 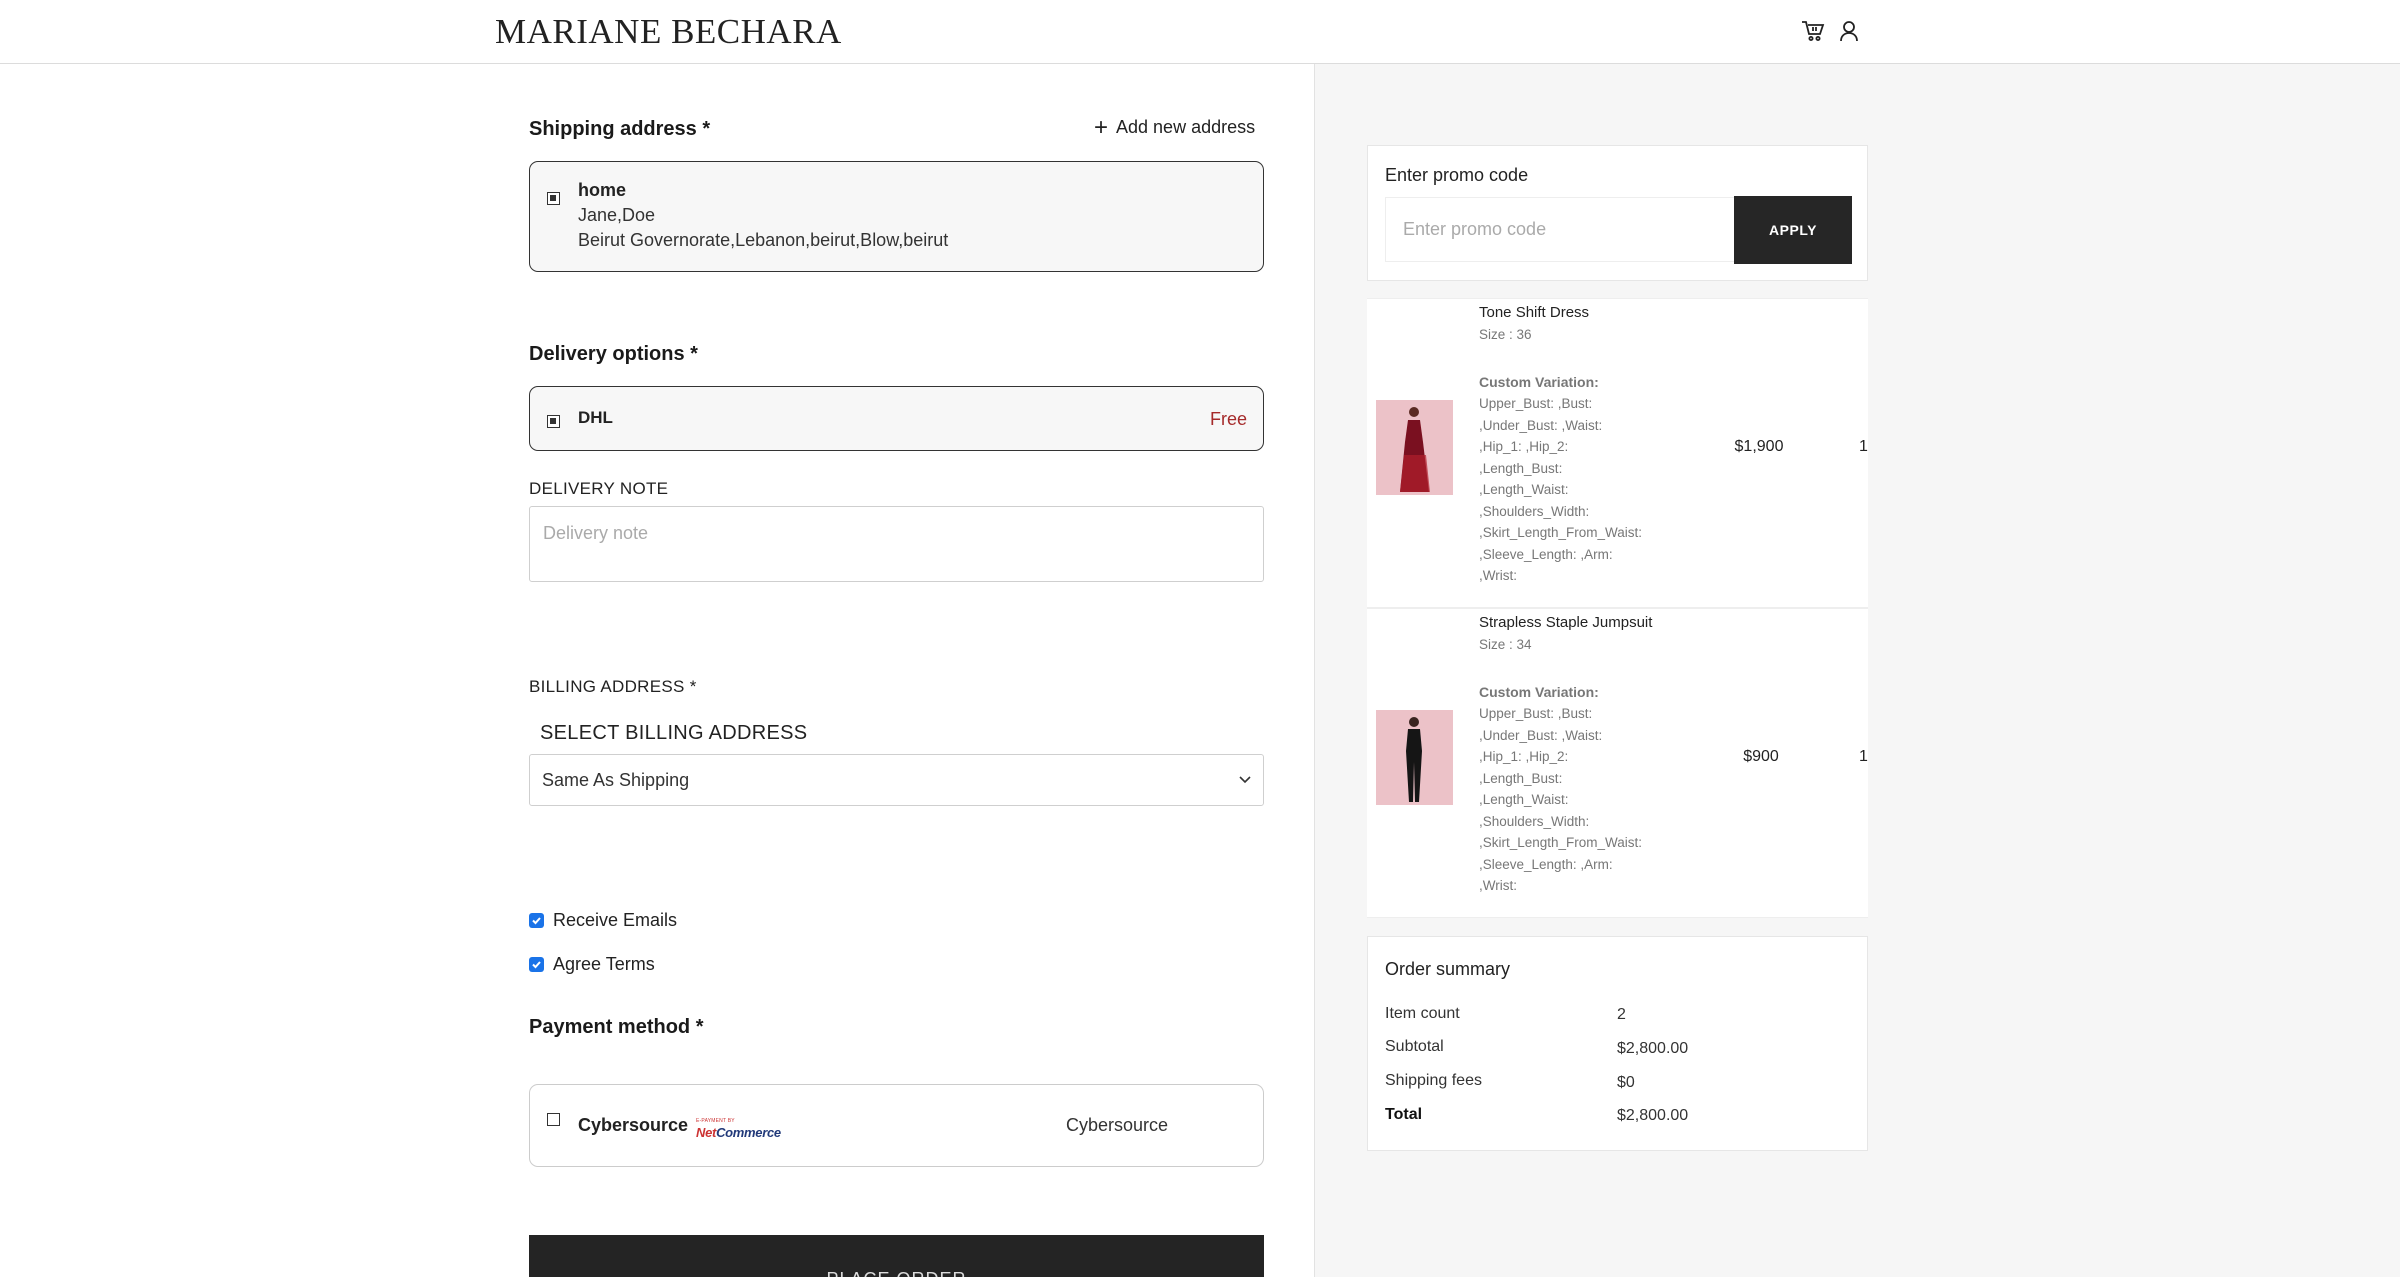 What do you see at coordinates (1414, 1046) in the screenshot?
I see `summary-subtotal-label: Subtotal` at bounding box center [1414, 1046].